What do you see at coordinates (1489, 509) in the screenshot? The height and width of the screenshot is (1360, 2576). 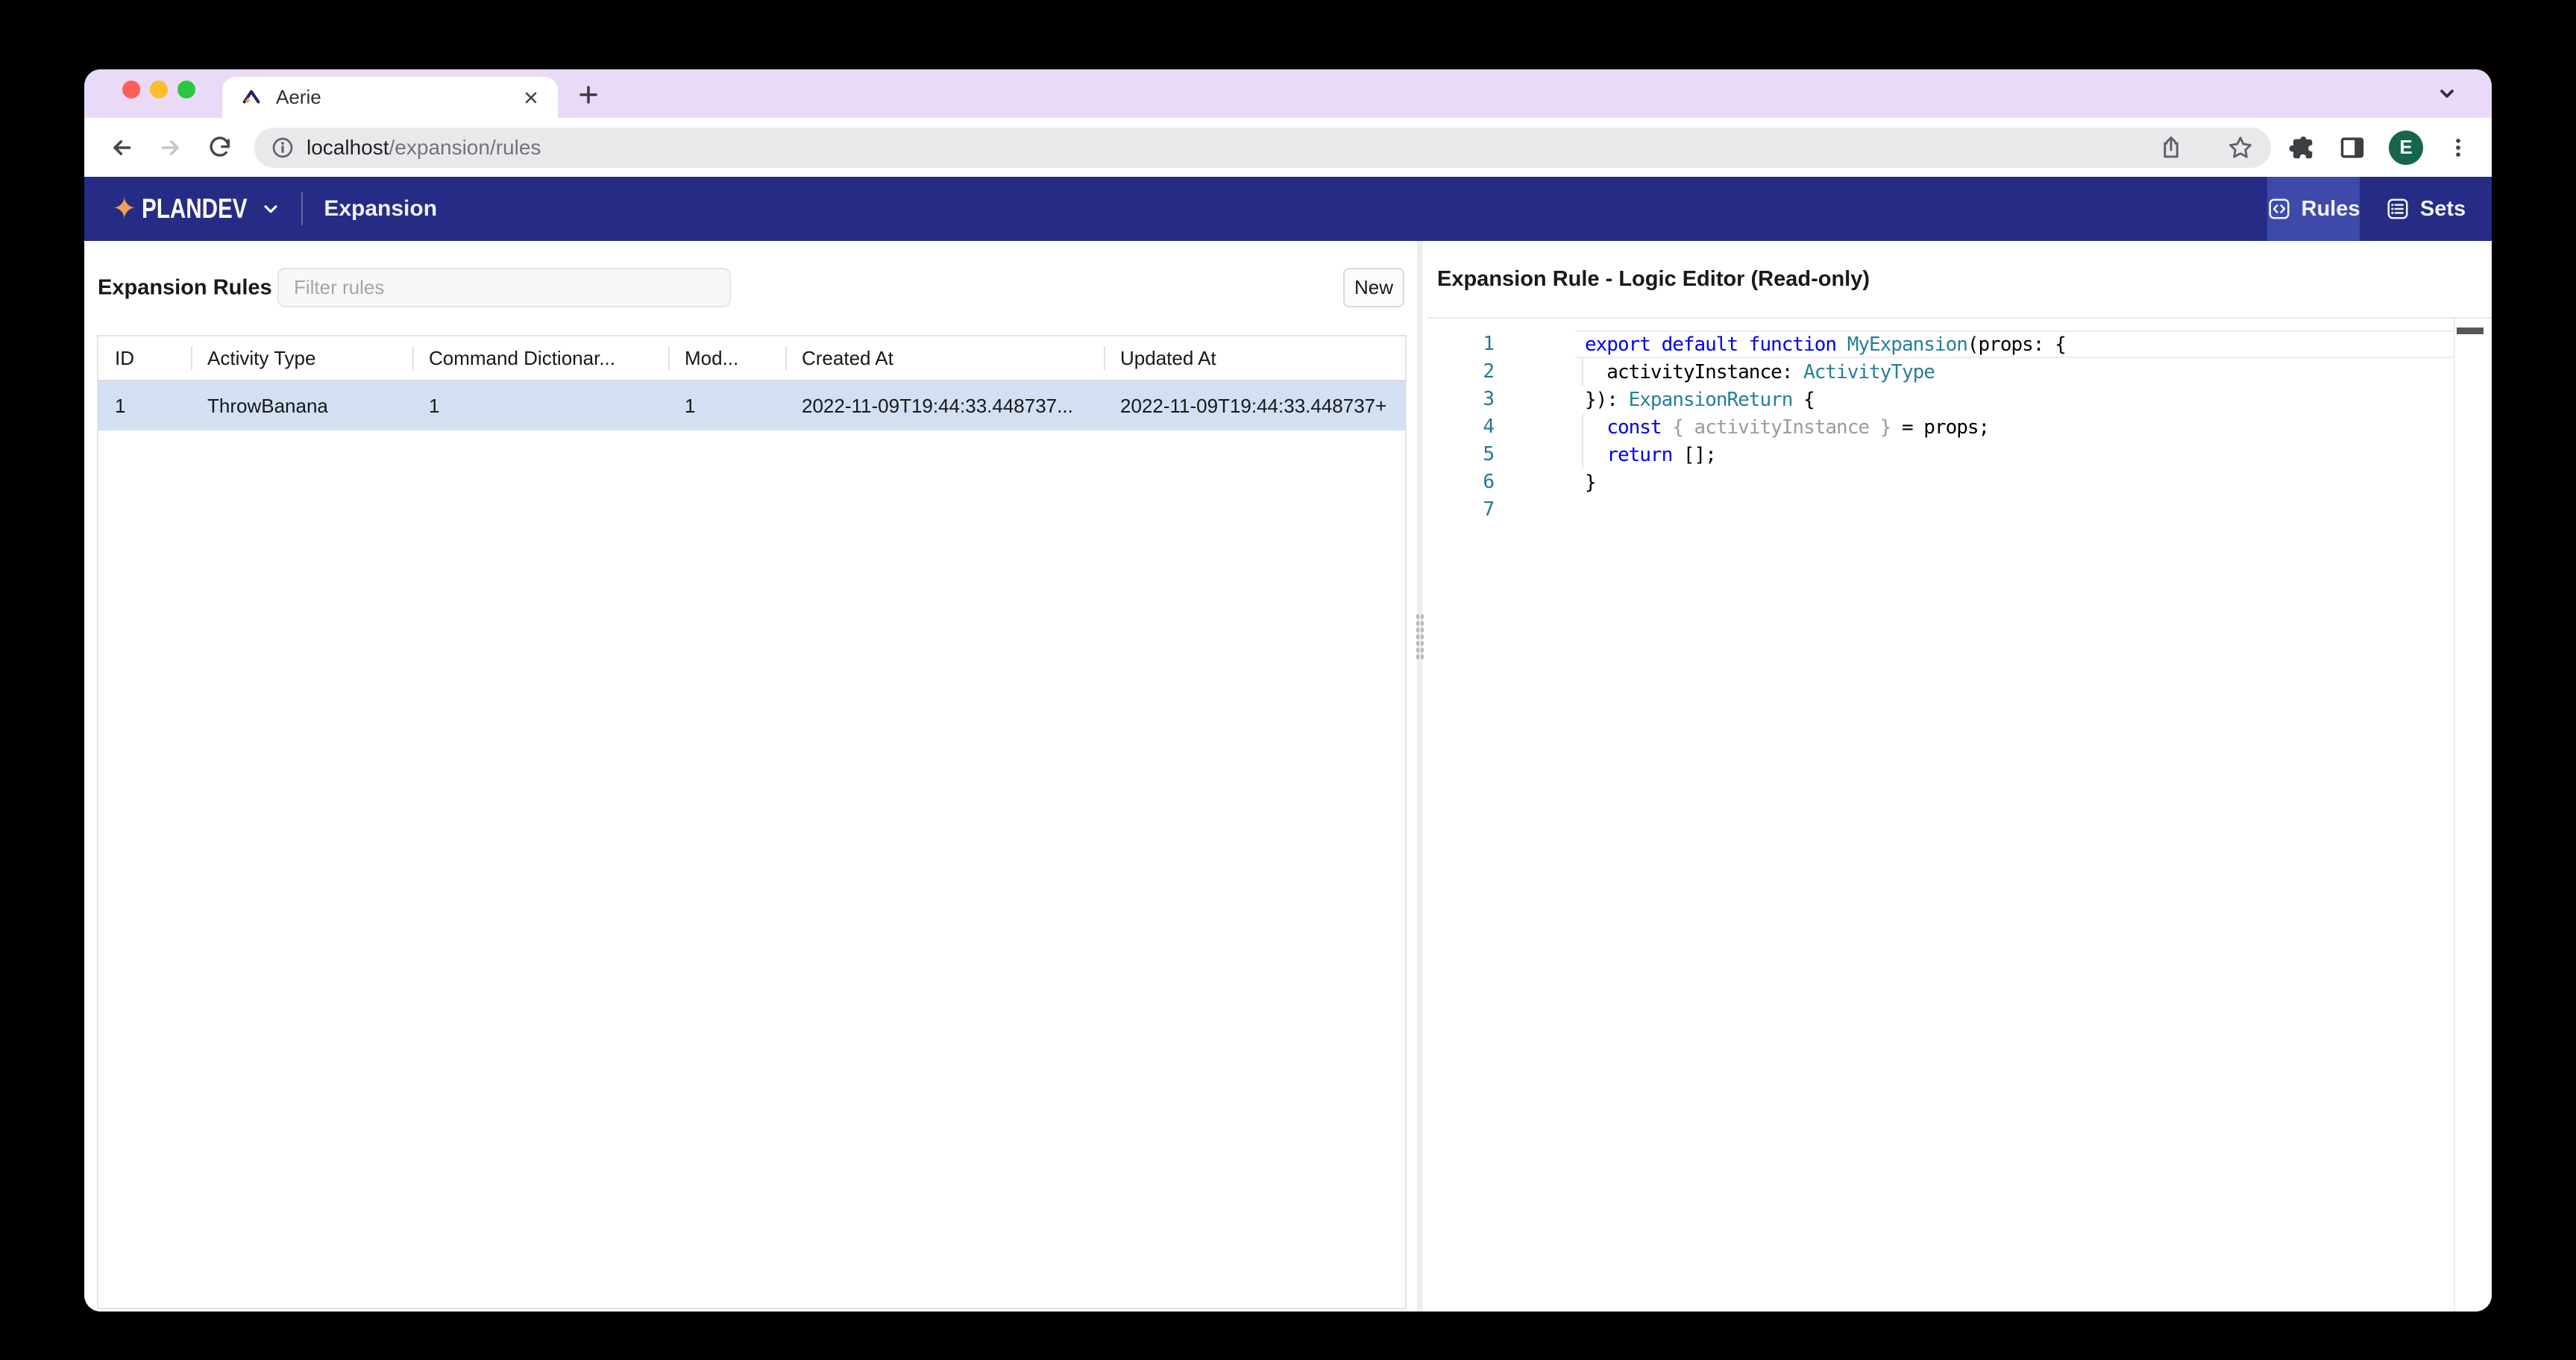 I see `line-number: 7` at bounding box center [1489, 509].